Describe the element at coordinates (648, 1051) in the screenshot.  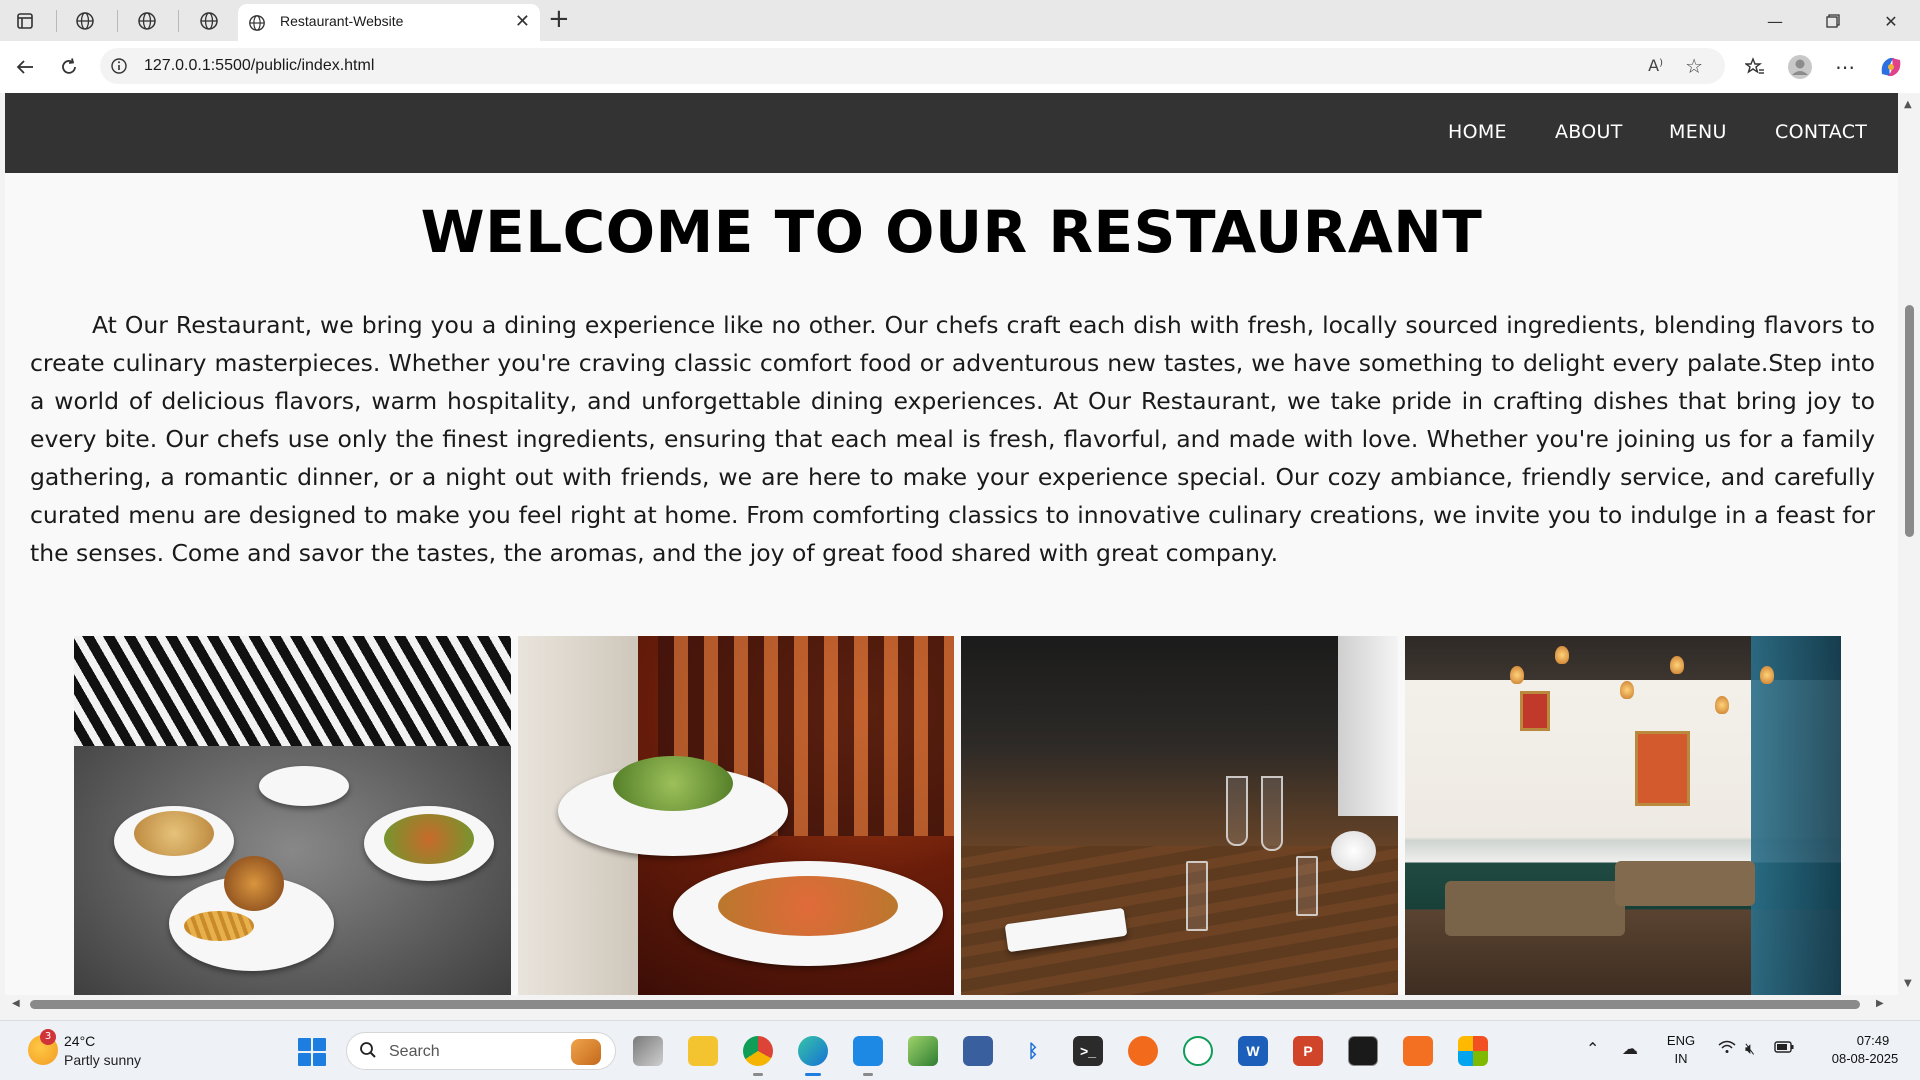
I see `task-view-icon` at that location.